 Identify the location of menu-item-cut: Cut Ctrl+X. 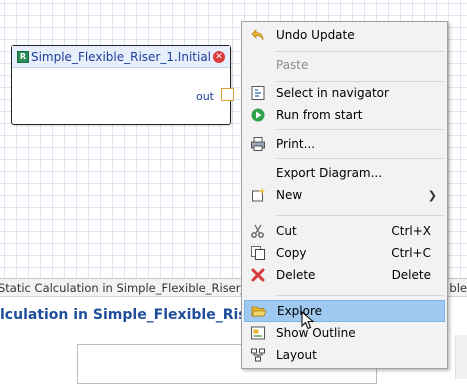
(344, 231).